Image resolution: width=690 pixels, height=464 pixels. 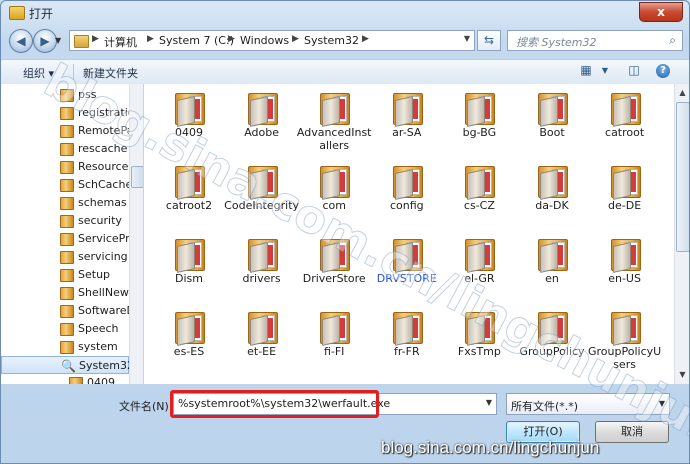 What do you see at coordinates (407, 193) in the screenshot?
I see `folder-item: config` at bounding box center [407, 193].